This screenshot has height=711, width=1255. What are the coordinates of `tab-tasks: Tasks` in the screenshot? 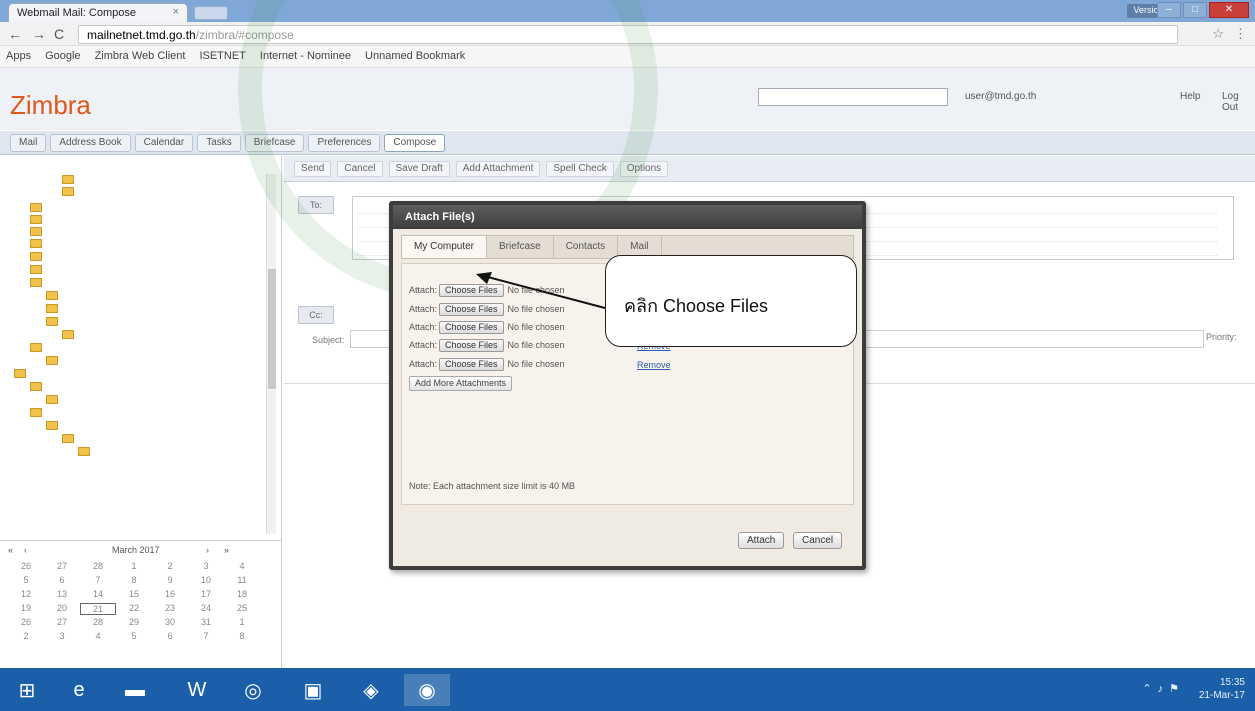 It's located at (219, 143).